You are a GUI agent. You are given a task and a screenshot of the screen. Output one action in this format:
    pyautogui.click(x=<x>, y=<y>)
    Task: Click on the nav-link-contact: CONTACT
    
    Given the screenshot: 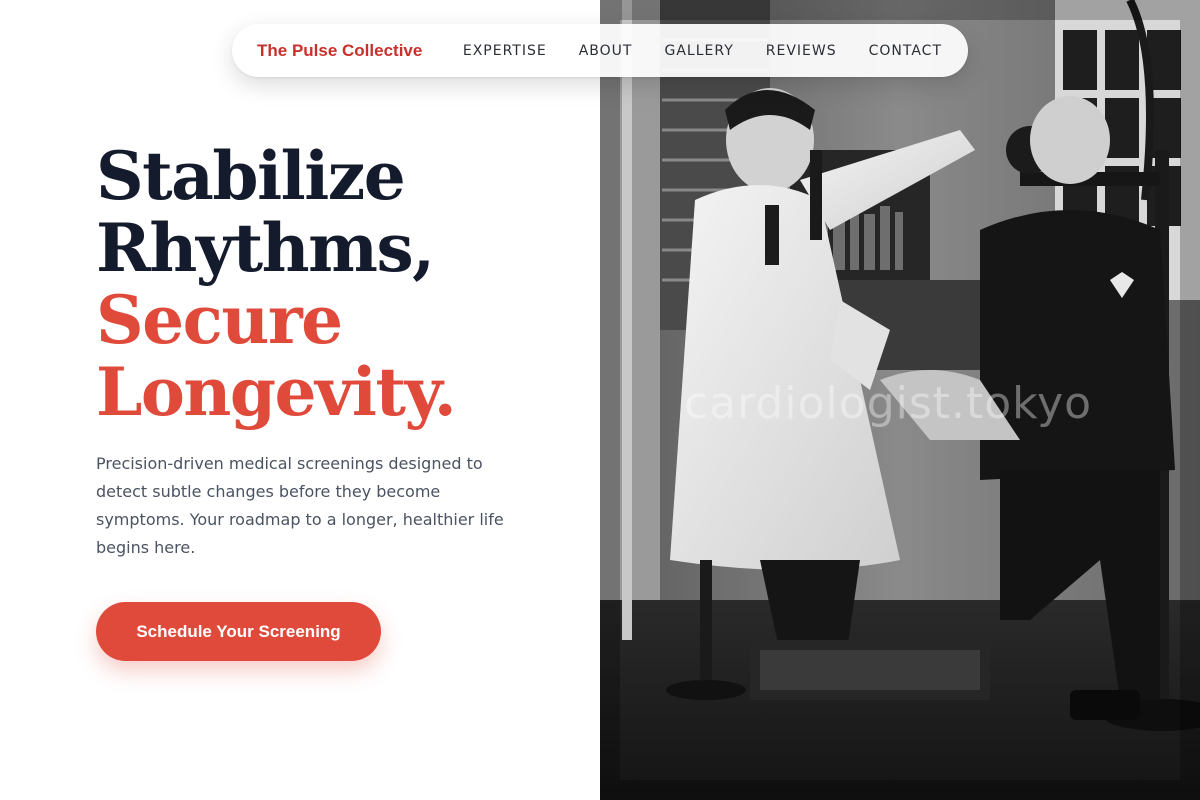 What is the action you would take?
    pyautogui.click(x=905, y=51)
    